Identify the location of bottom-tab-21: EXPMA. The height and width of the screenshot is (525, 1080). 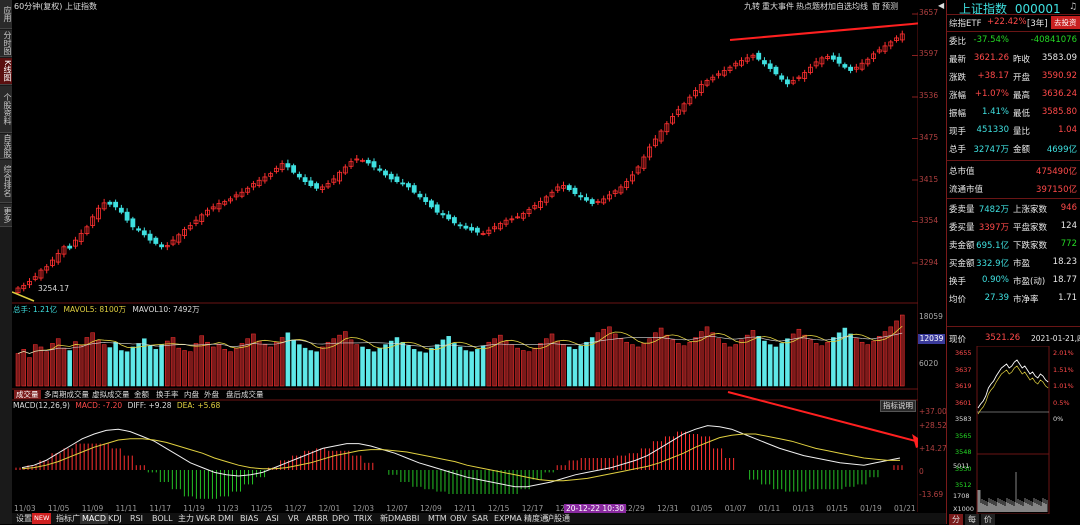
(508, 518).